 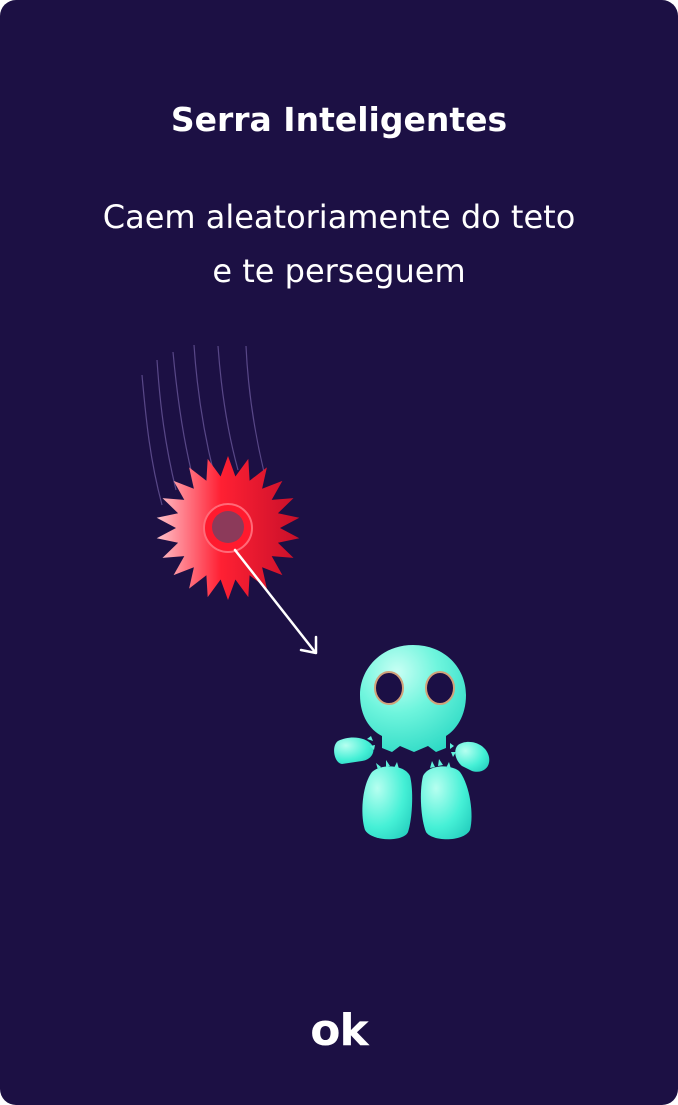 What do you see at coordinates (339, 1030) in the screenshot?
I see `ok-button: ok` at bounding box center [339, 1030].